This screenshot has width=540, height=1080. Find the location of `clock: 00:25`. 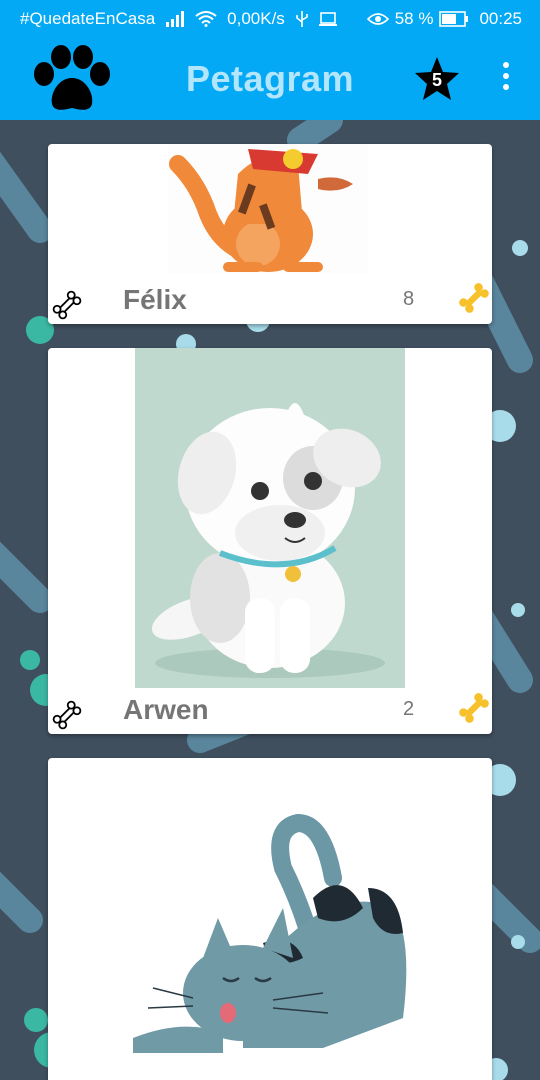

clock: 00:25 is located at coordinates (500, 18).